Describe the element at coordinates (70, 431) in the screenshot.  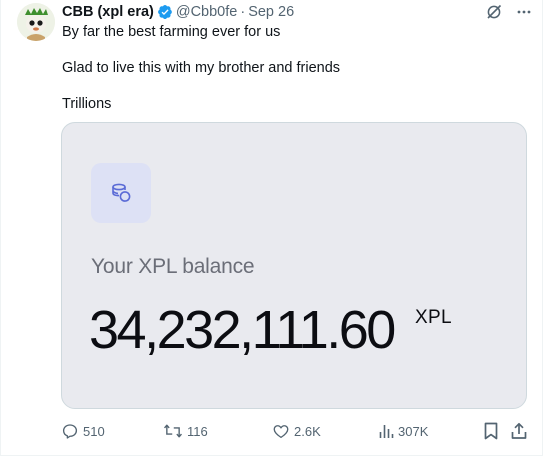
I see `reply-icon` at that location.